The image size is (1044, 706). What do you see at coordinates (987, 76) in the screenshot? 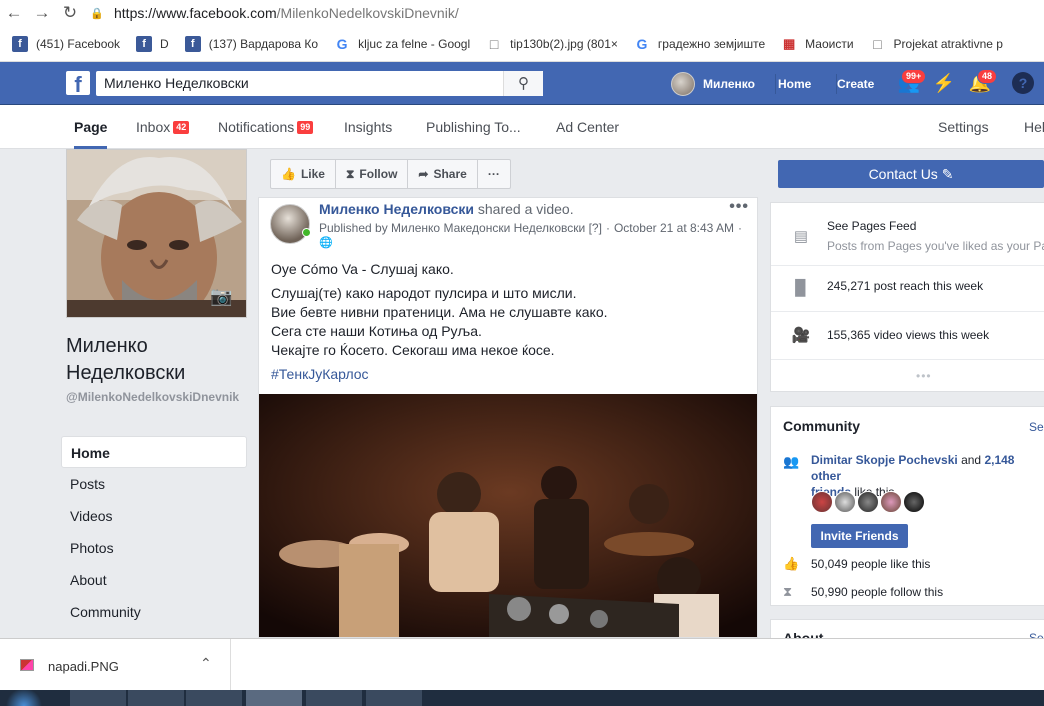
I see `notifications-badge: 48` at bounding box center [987, 76].